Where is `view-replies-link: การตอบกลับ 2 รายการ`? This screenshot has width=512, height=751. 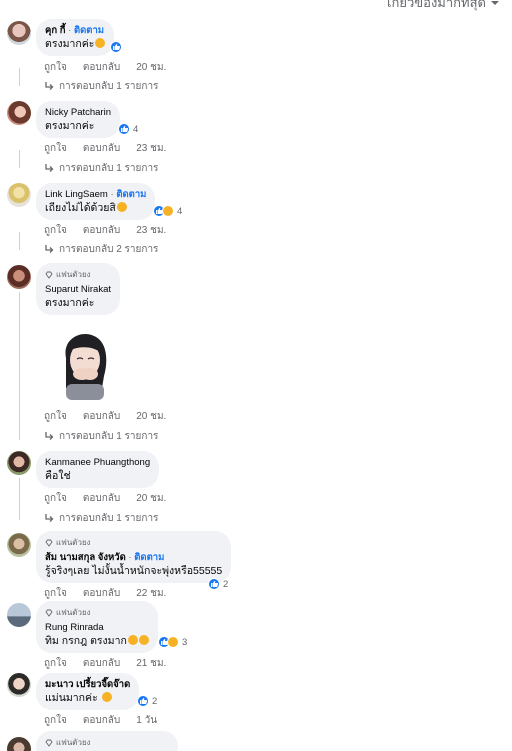 view-replies-link: การตอบกลับ 2 รายการ is located at coordinates (101, 249).